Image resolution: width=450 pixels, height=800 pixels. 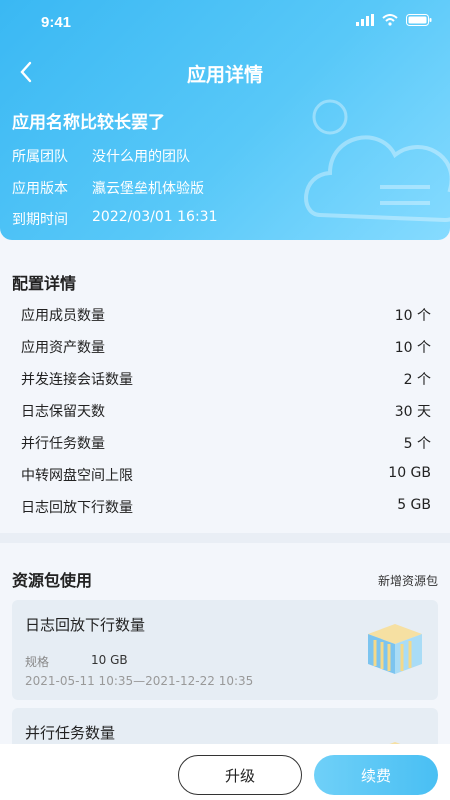 What do you see at coordinates (148, 189) in the screenshot?
I see `info-value: 瀛云堡垒机体验版` at bounding box center [148, 189].